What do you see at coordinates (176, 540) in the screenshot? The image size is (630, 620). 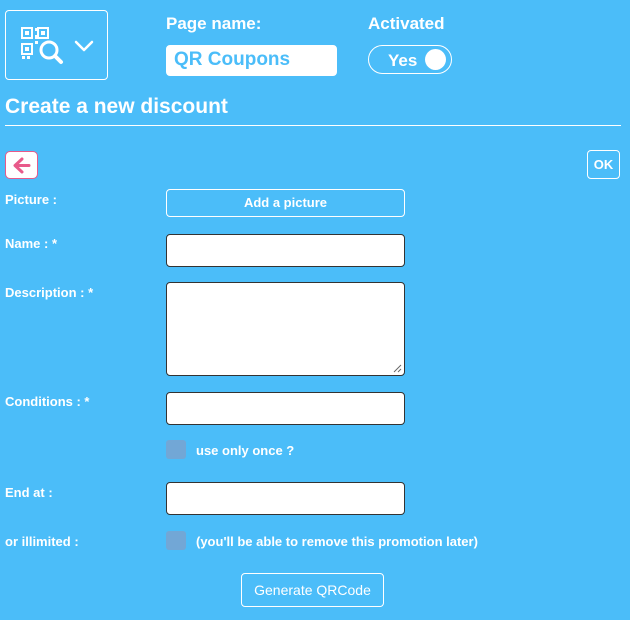 I see `unlimited-checkbox` at bounding box center [176, 540].